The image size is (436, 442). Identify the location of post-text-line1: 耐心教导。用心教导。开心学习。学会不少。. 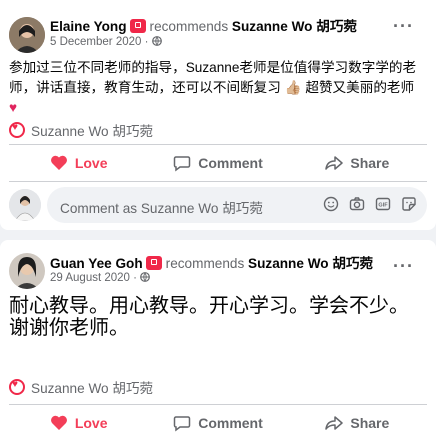
(209, 306).